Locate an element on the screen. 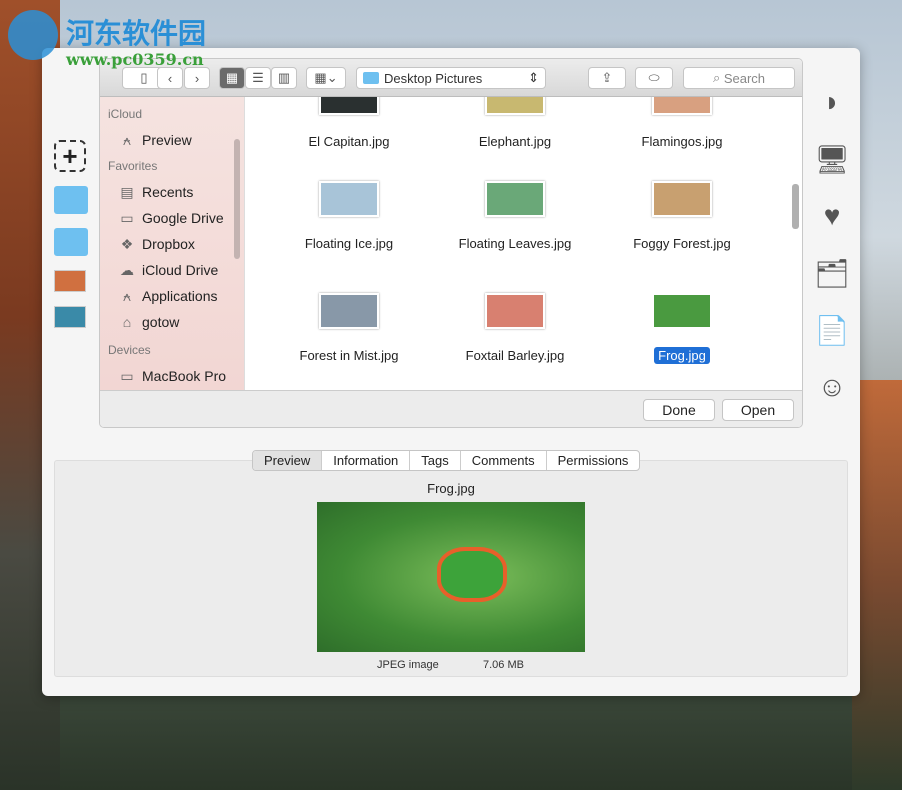 The width and height of the screenshot is (902, 790). file-item: Elephant.jpg is located at coordinates (515, 123).